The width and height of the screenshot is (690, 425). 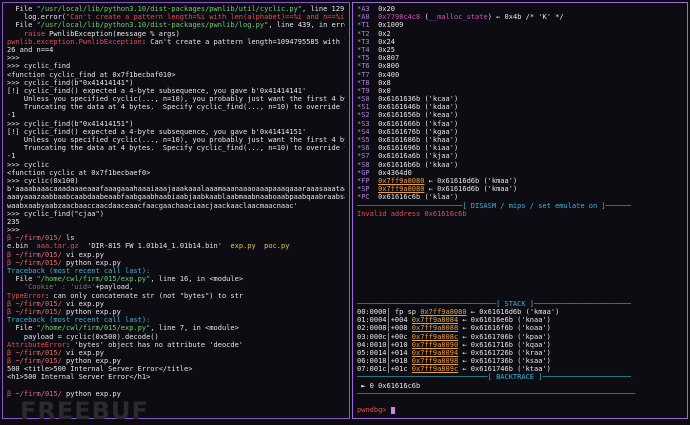 What do you see at coordinates (82, 352) in the screenshot?
I see `text-segment: vi exp.py` at bounding box center [82, 352].